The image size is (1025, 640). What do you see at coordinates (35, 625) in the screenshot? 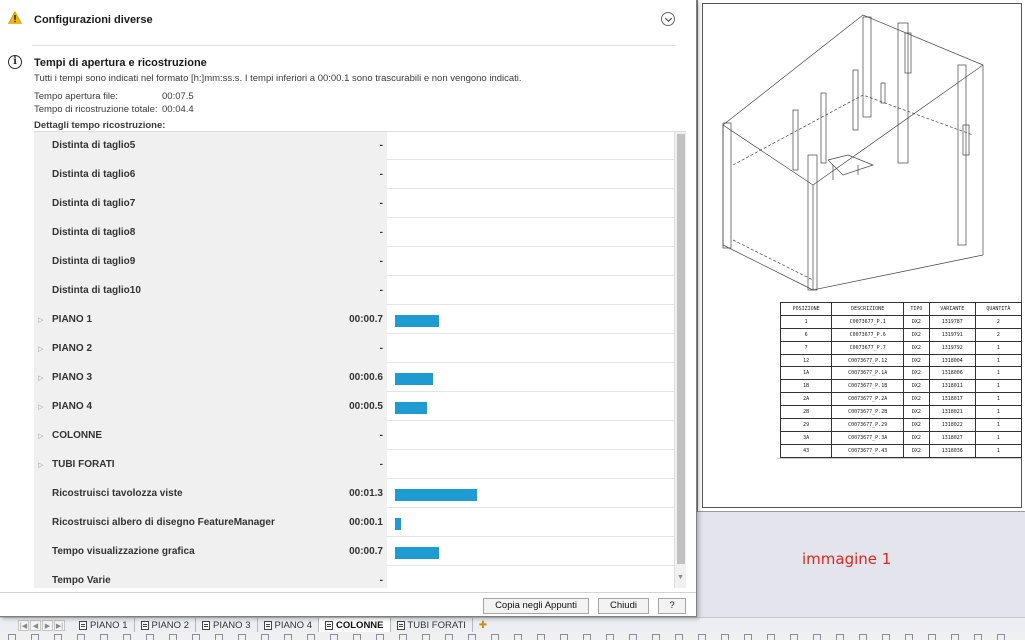
I see `prev-tab-icon: ◀` at bounding box center [35, 625].